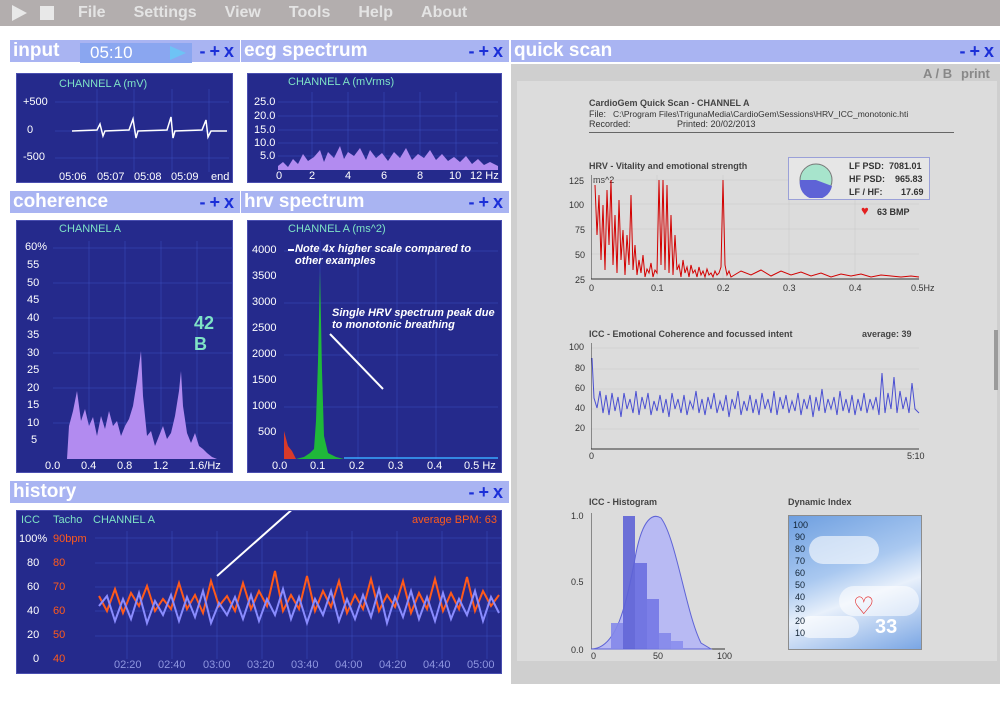 The height and width of the screenshot is (710, 1000). I want to click on ecg-y-tick: 5.0, so click(268, 156).